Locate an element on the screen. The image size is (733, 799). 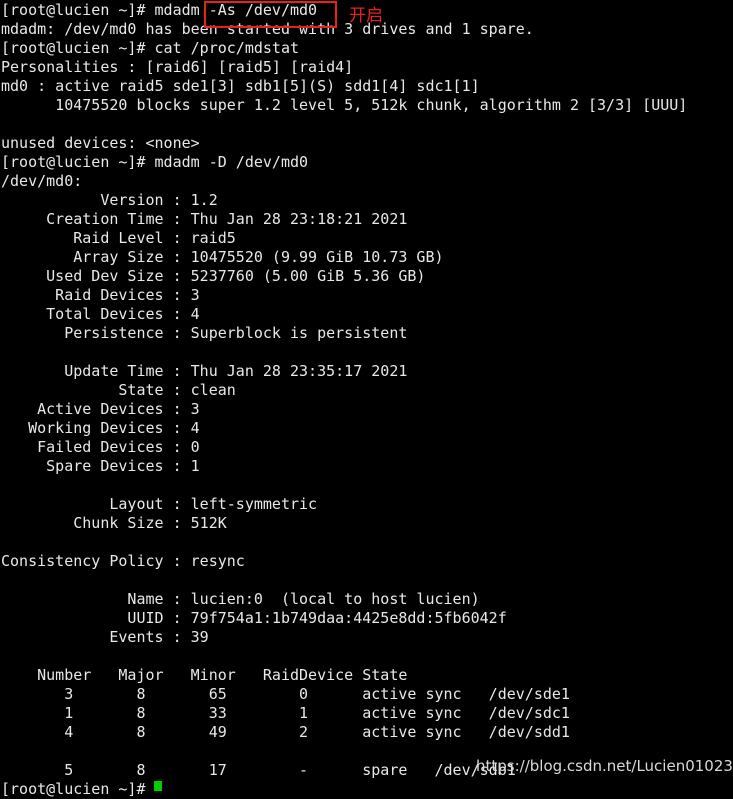
terminal-line: [root@lucien ~]# is located at coordinates (78, 789).